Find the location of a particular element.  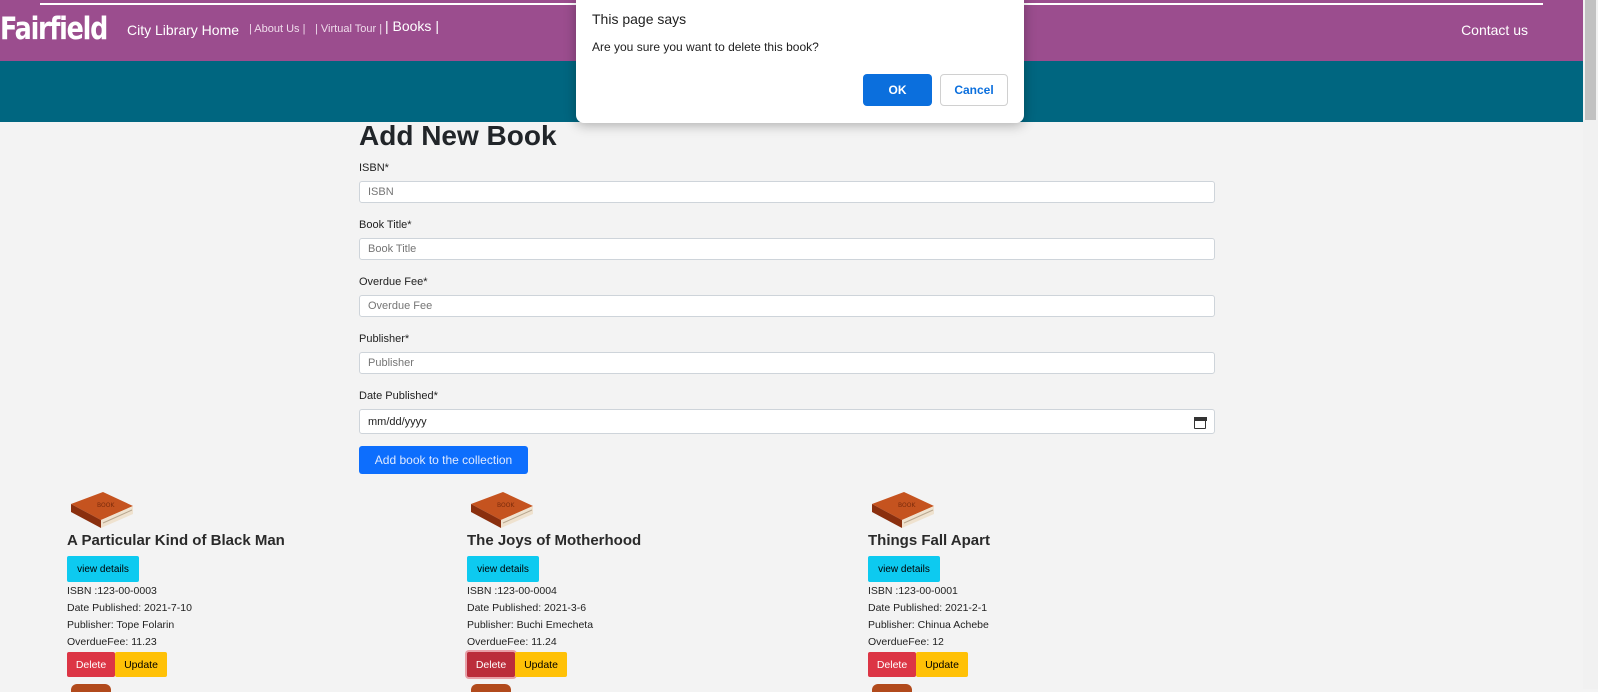

nav-link-virtual-tour: | Virtual Tour | is located at coordinates (348, 29).